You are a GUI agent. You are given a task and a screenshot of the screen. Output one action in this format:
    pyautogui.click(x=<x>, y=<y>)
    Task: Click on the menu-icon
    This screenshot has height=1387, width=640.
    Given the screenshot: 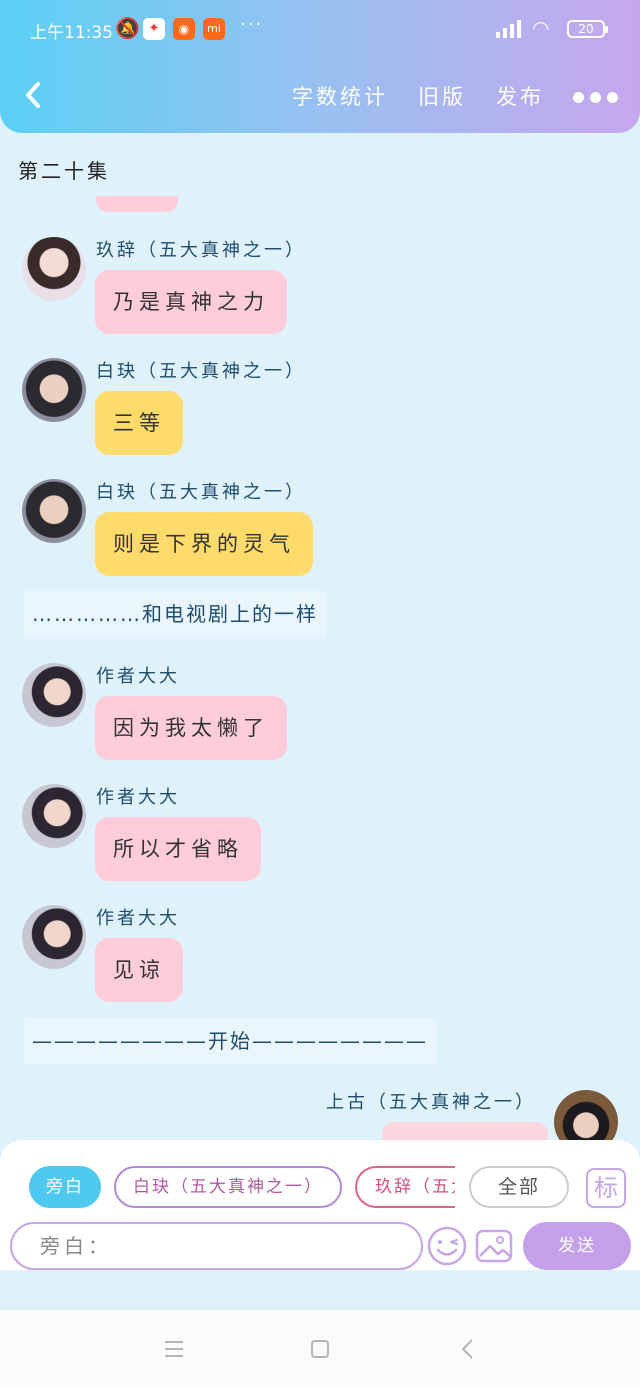 What is the action you would take?
    pyautogui.click(x=174, y=1349)
    